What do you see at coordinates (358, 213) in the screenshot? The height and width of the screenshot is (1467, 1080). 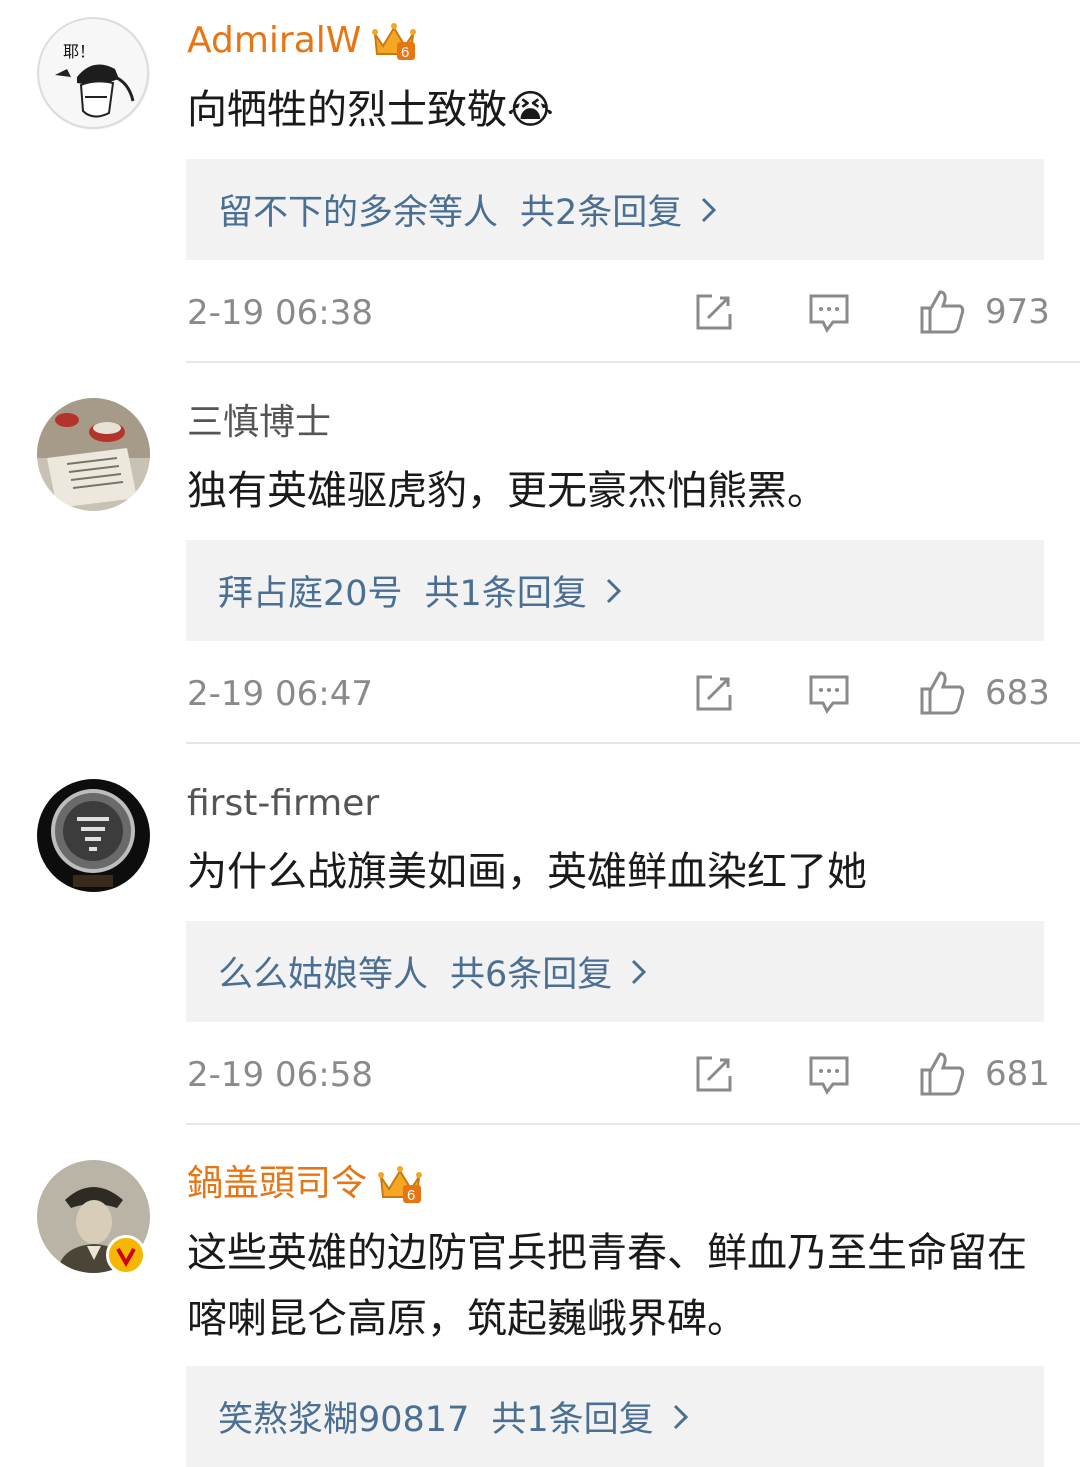 I see `reply-users: 留不下的多余等人` at bounding box center [358, 213].